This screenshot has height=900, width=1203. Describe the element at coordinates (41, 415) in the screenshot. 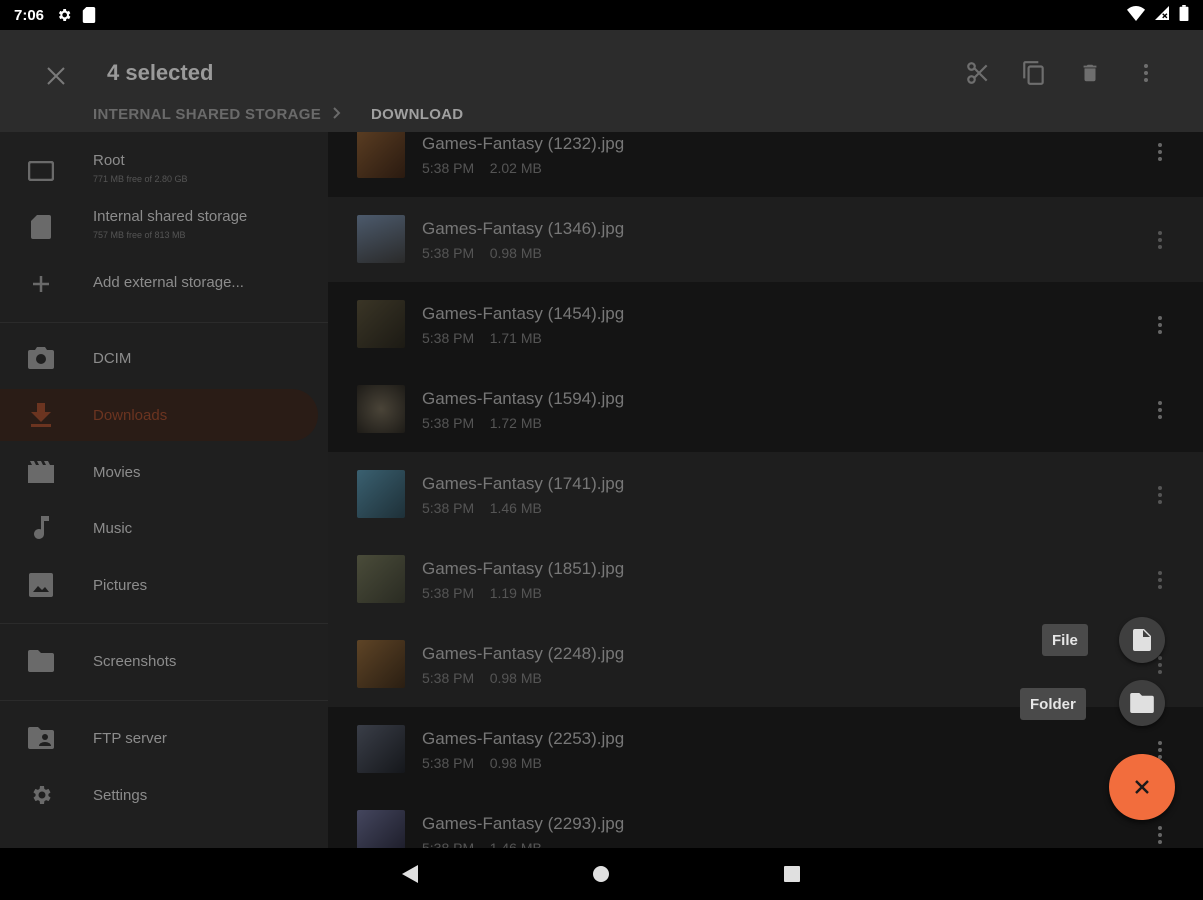

I see `download-icon` at that location.